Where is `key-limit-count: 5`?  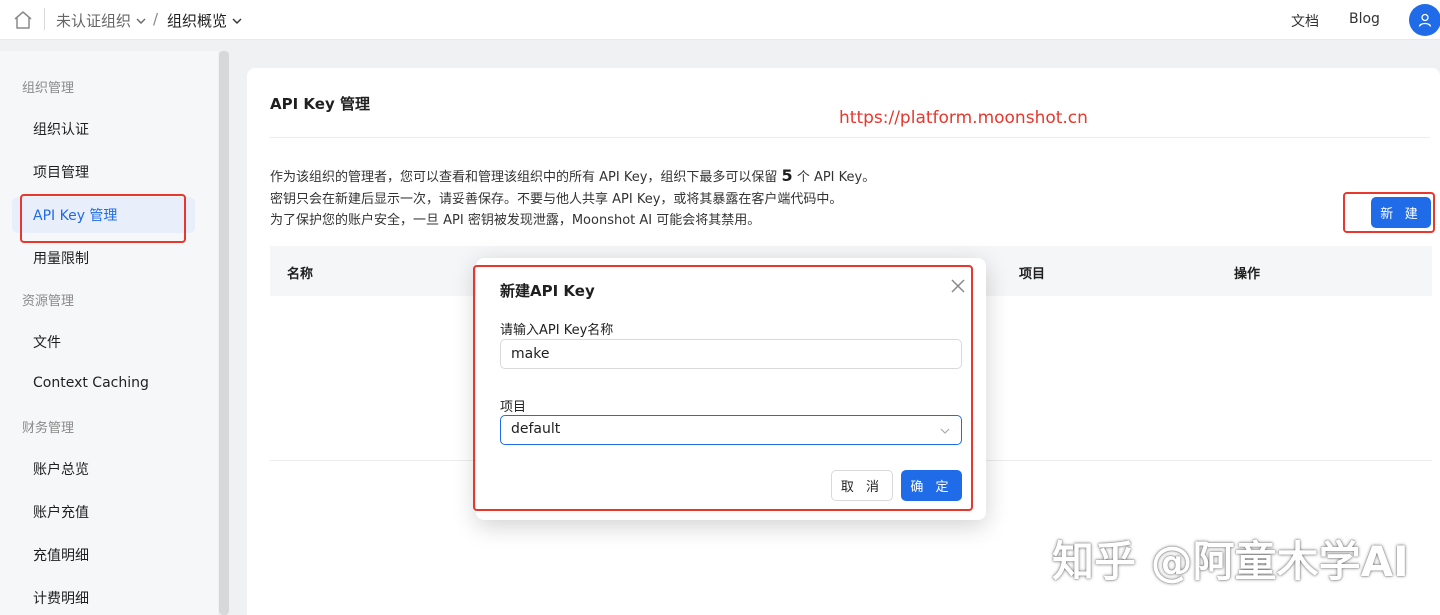 key-limit-count: 5 is located at coordinates (787, 175).